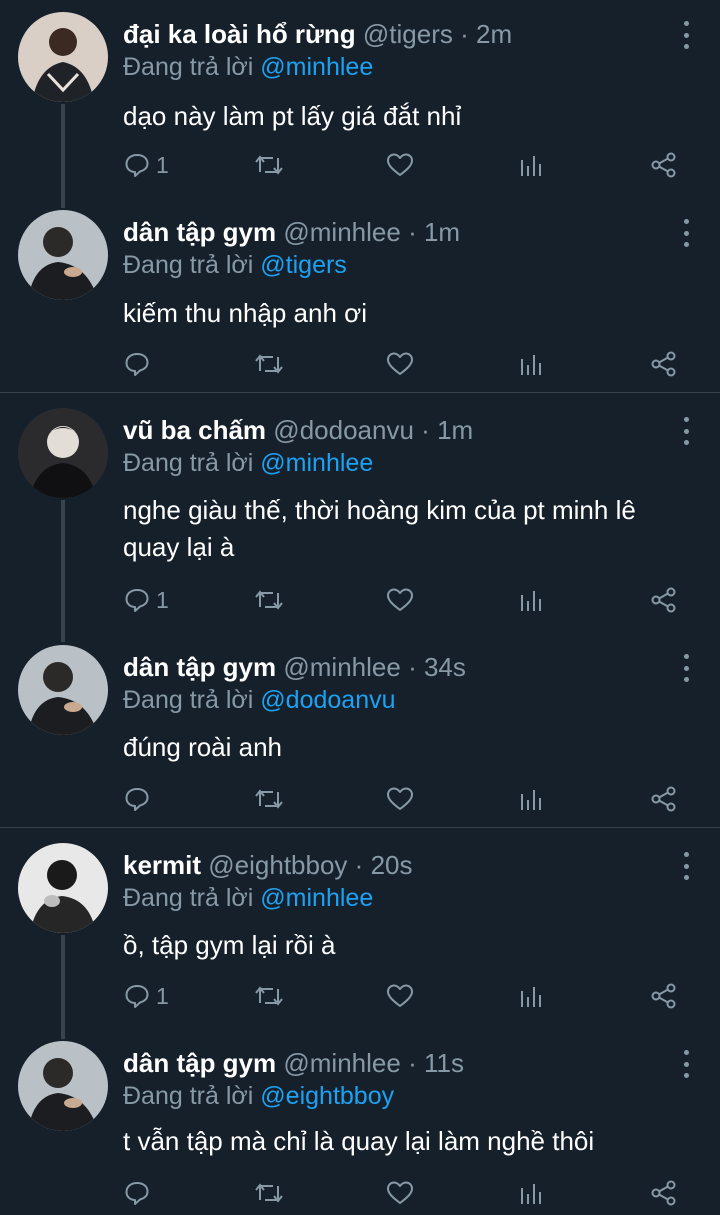 This screenshot has width=720, height=1215. Describe the element at coordinates (343, 430) in the screenshot. I see `username: @dodoanvu` at that location.